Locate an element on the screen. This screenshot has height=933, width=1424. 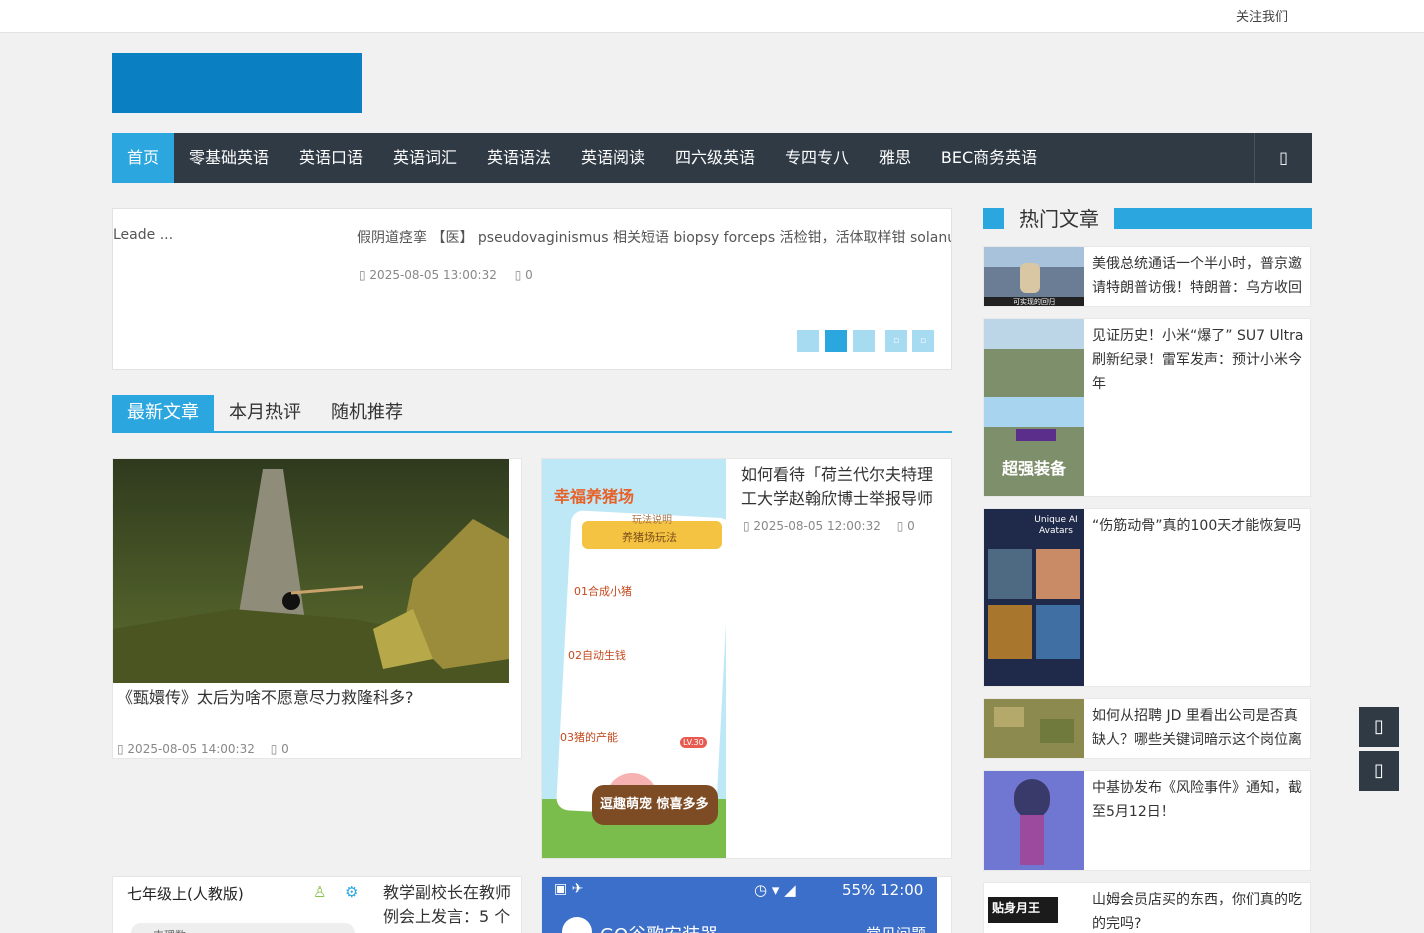
faq-label: 常见问题 is located at coordinates (896, 928).